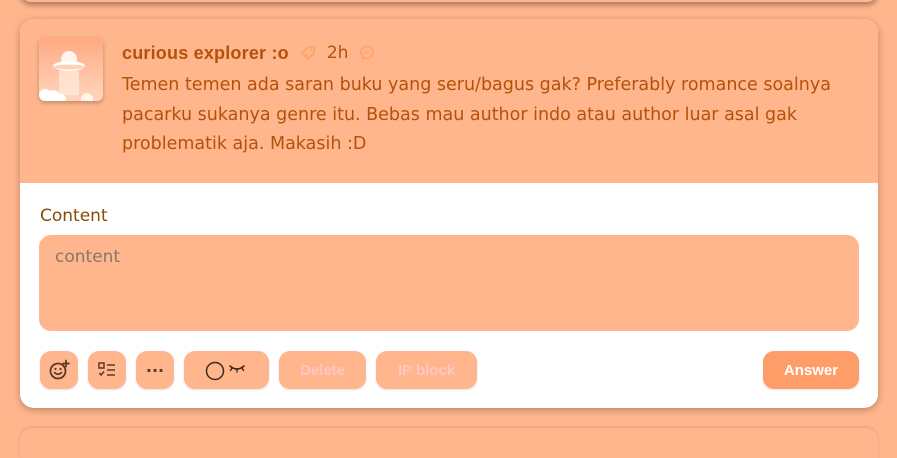 This screenshot has height=458, width=897. What do you see at coordinates (337, 53) in the screenshot?
I see `post-time: 2h` at bounding box center [337, 53].